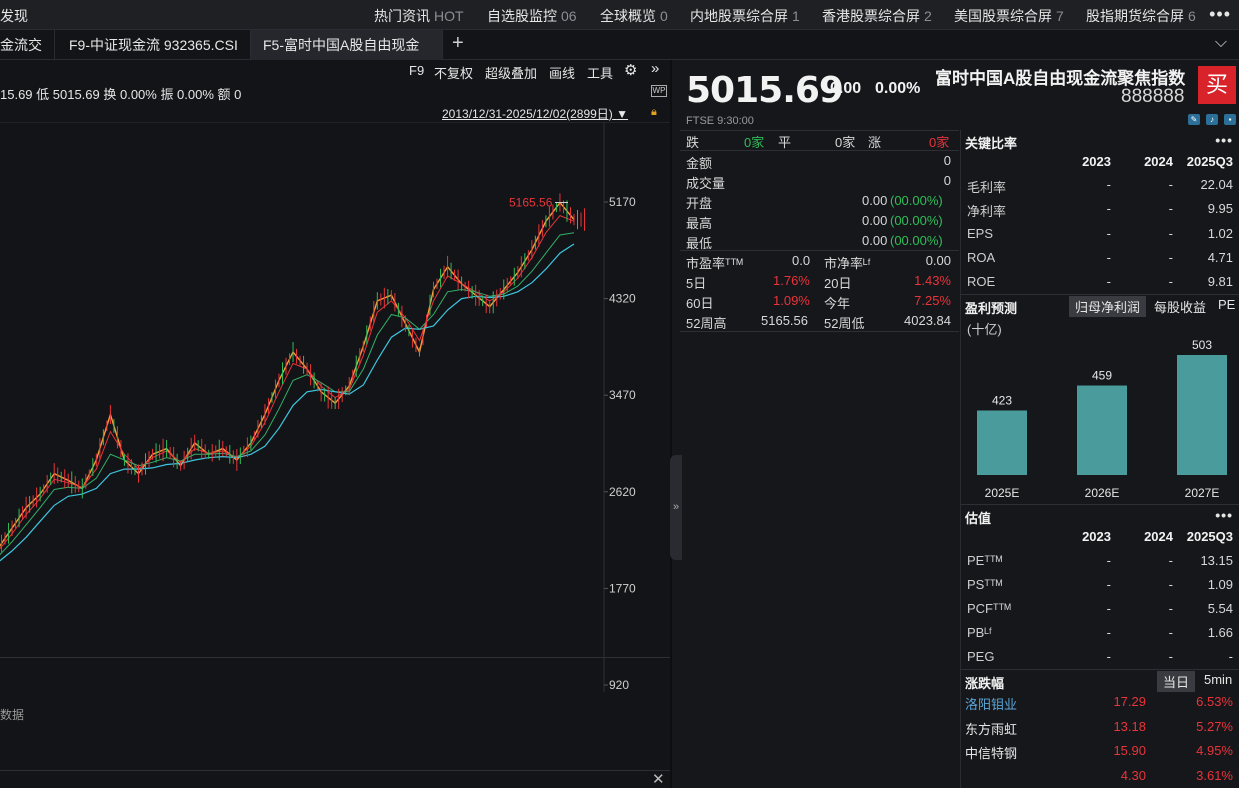 Image resolution: width=1239 pixels, height=788 pixels. I want to click on ratio-value: 9.95, so click(1220, 209).